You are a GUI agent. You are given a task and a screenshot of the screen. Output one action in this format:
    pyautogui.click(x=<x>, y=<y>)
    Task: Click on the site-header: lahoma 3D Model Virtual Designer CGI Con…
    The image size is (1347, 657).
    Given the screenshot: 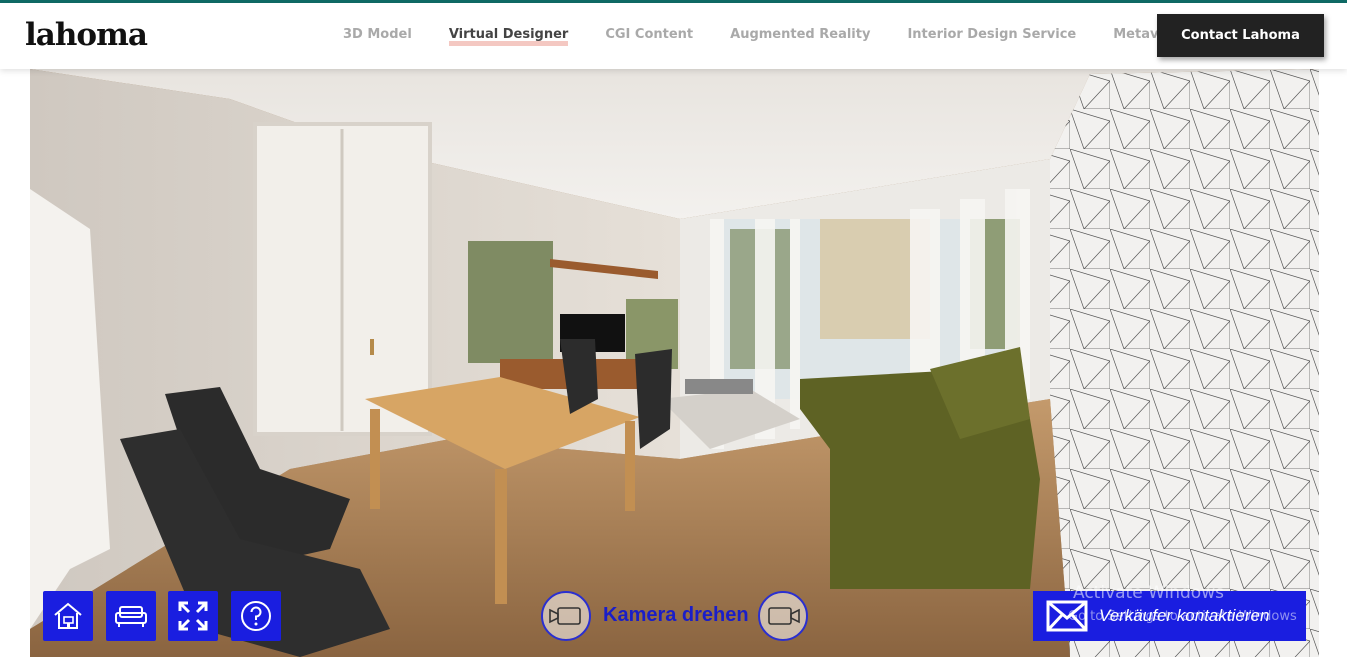 What is the action you would take?
    pyautogui.click(x=673, y=36)
    